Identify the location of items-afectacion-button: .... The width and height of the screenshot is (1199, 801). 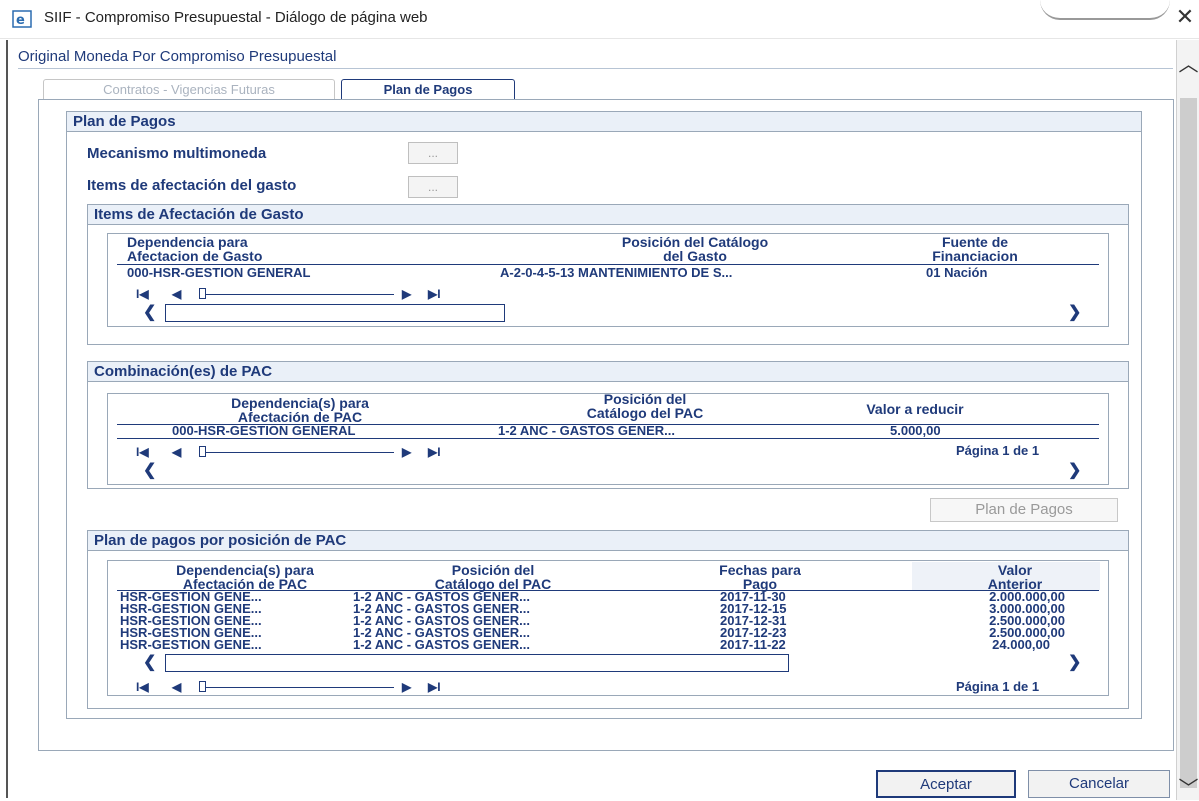
(433, 187).